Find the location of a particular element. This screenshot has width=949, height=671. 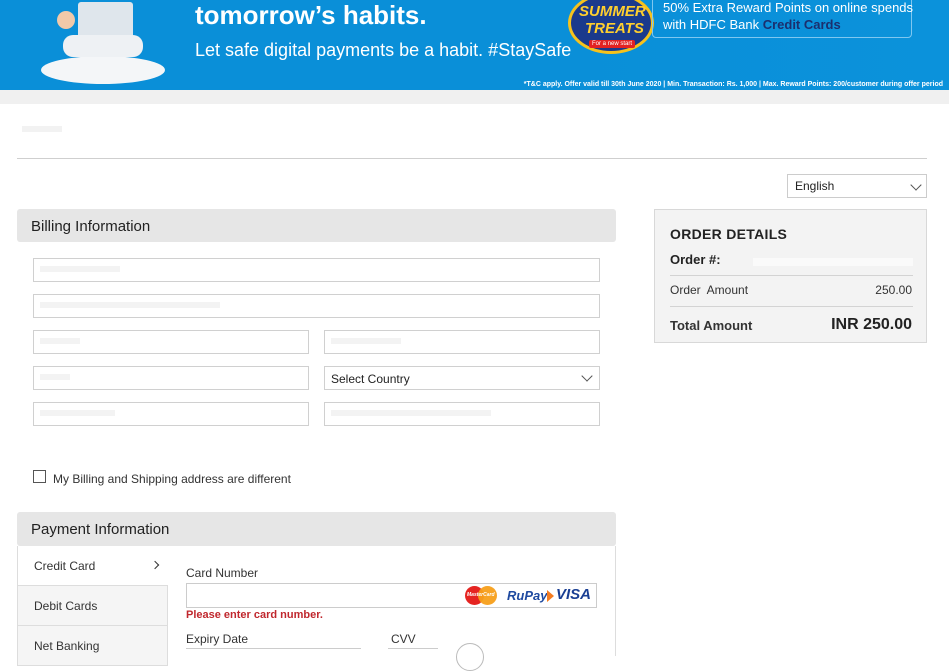

cvv-input is located at coordinates (413, 652).